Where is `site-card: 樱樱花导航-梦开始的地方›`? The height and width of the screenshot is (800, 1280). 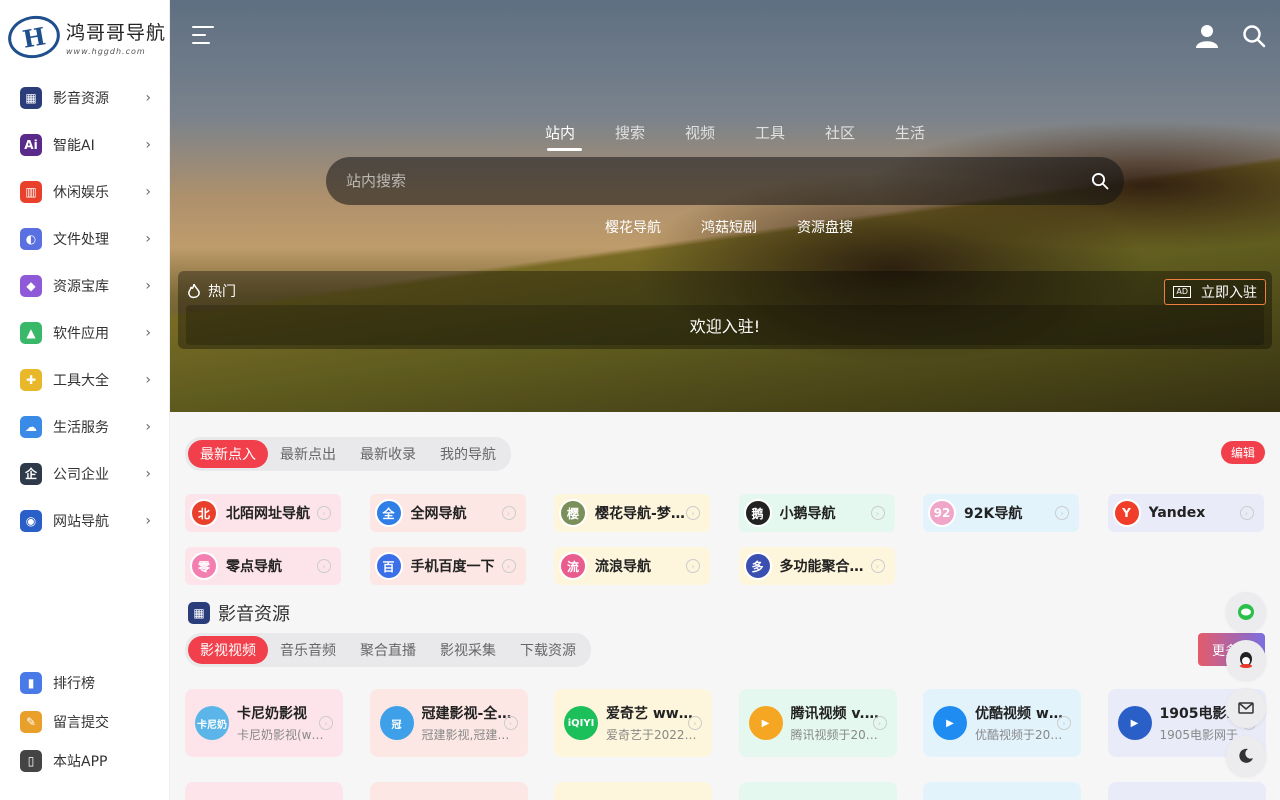
site-card: 樱樱花导航-梦开始的地方› is located at coordinates (632, 513).